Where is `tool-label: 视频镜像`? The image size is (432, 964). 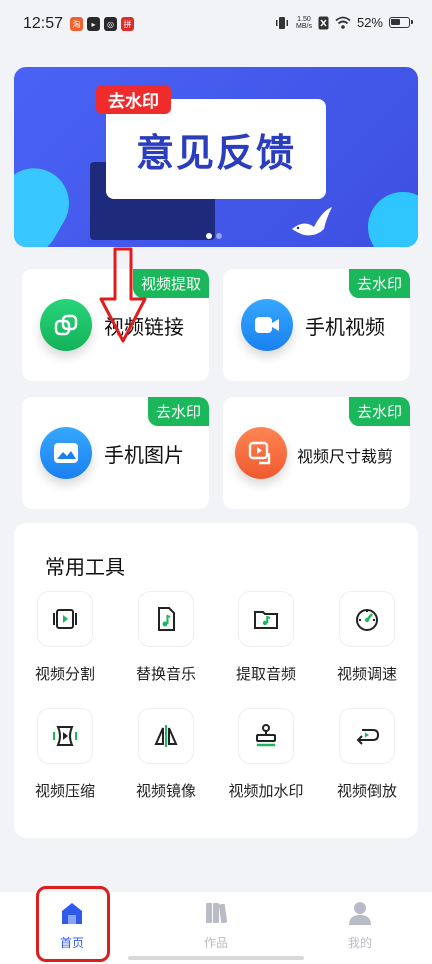
tool-label: 视频镜像 is located at coordinates (165, 791).